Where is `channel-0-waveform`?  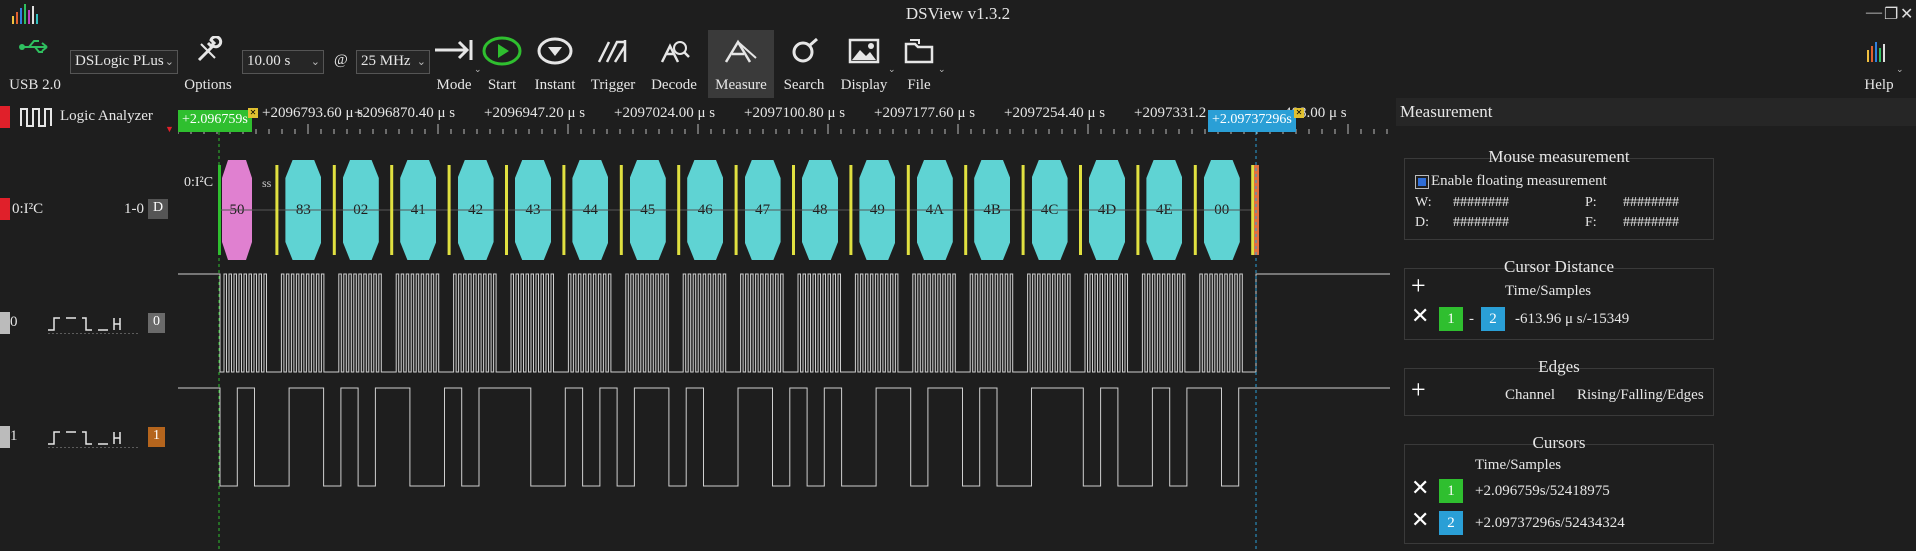 channel-0-waveform is located at coordinates (784, 323).